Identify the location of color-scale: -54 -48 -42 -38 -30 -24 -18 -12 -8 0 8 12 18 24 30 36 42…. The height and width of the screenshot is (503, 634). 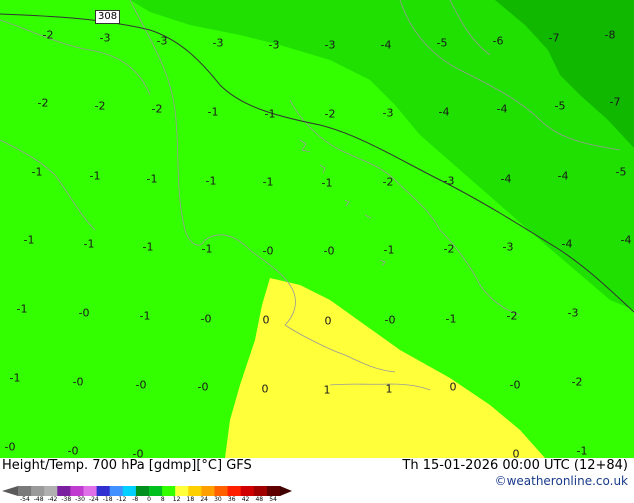
(147, 487).